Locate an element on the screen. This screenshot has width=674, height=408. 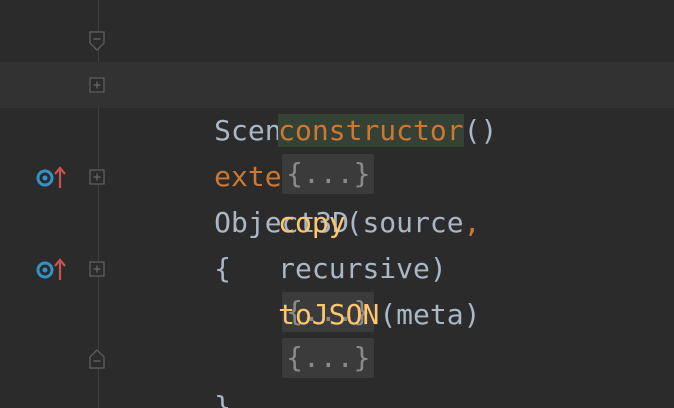
tojson-params: (meta) is located at coordinates (430, 314).